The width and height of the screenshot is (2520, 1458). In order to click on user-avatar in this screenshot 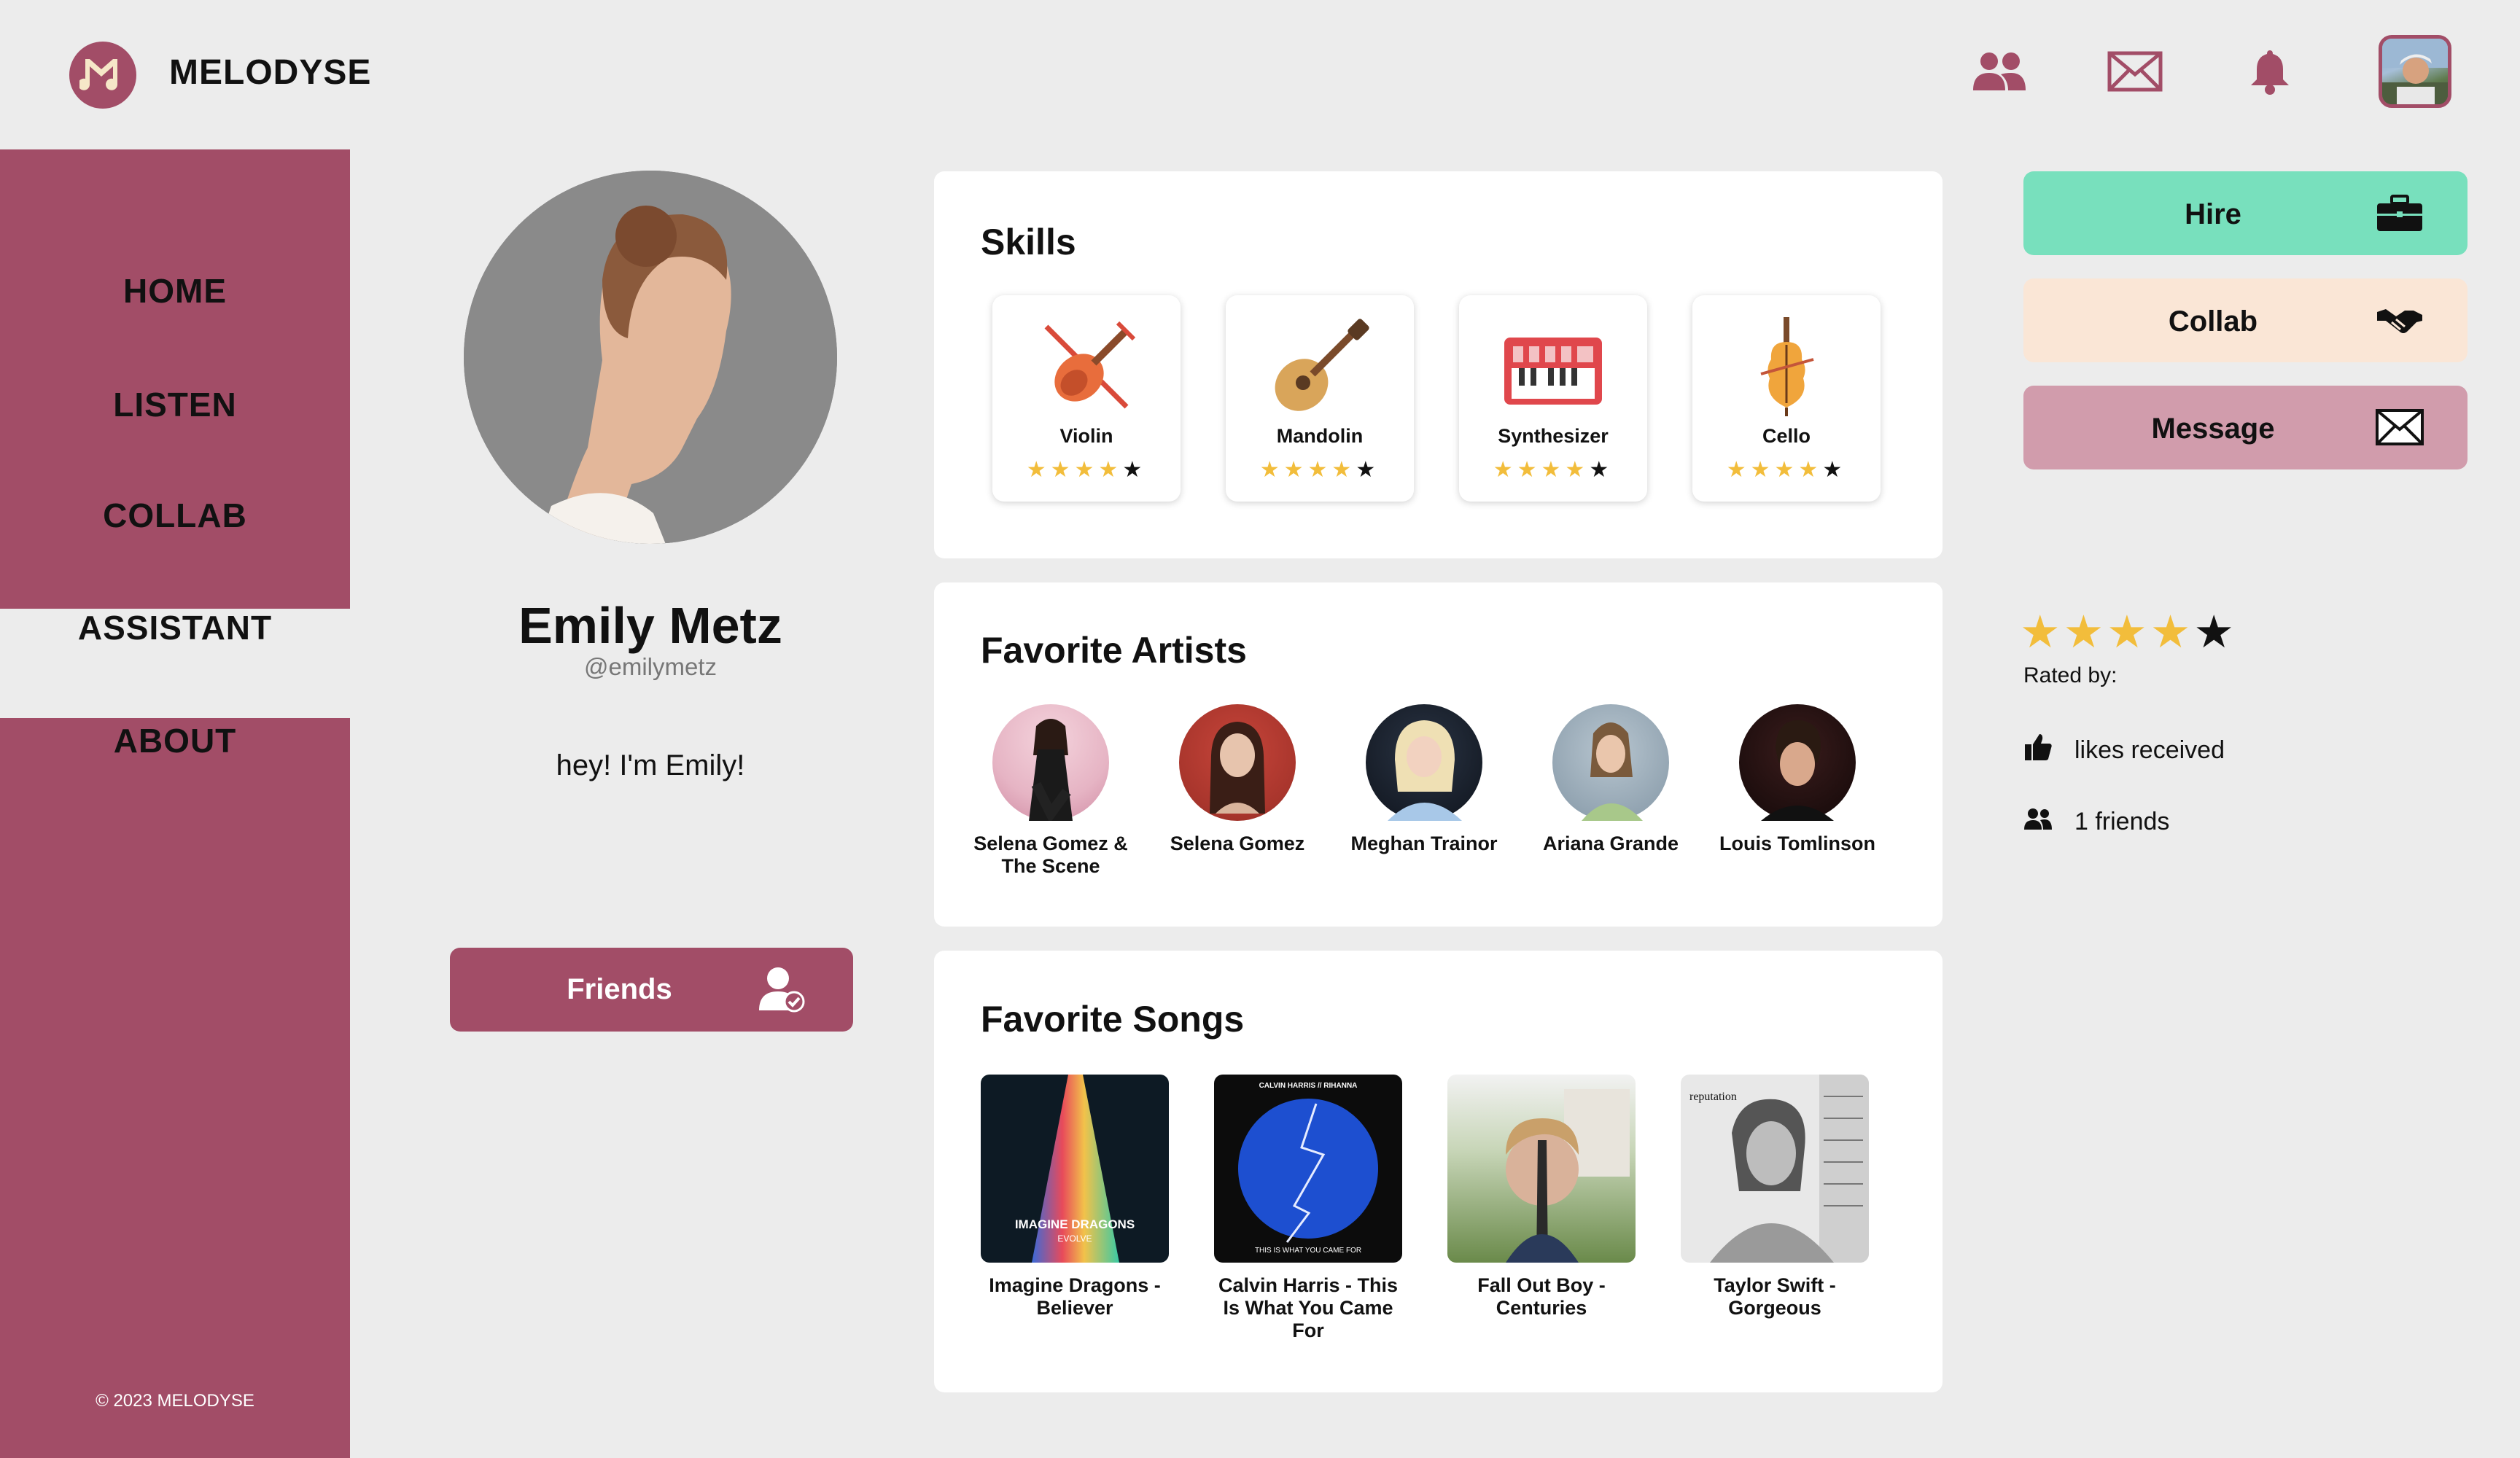, I will do `click(2415, 71)`.